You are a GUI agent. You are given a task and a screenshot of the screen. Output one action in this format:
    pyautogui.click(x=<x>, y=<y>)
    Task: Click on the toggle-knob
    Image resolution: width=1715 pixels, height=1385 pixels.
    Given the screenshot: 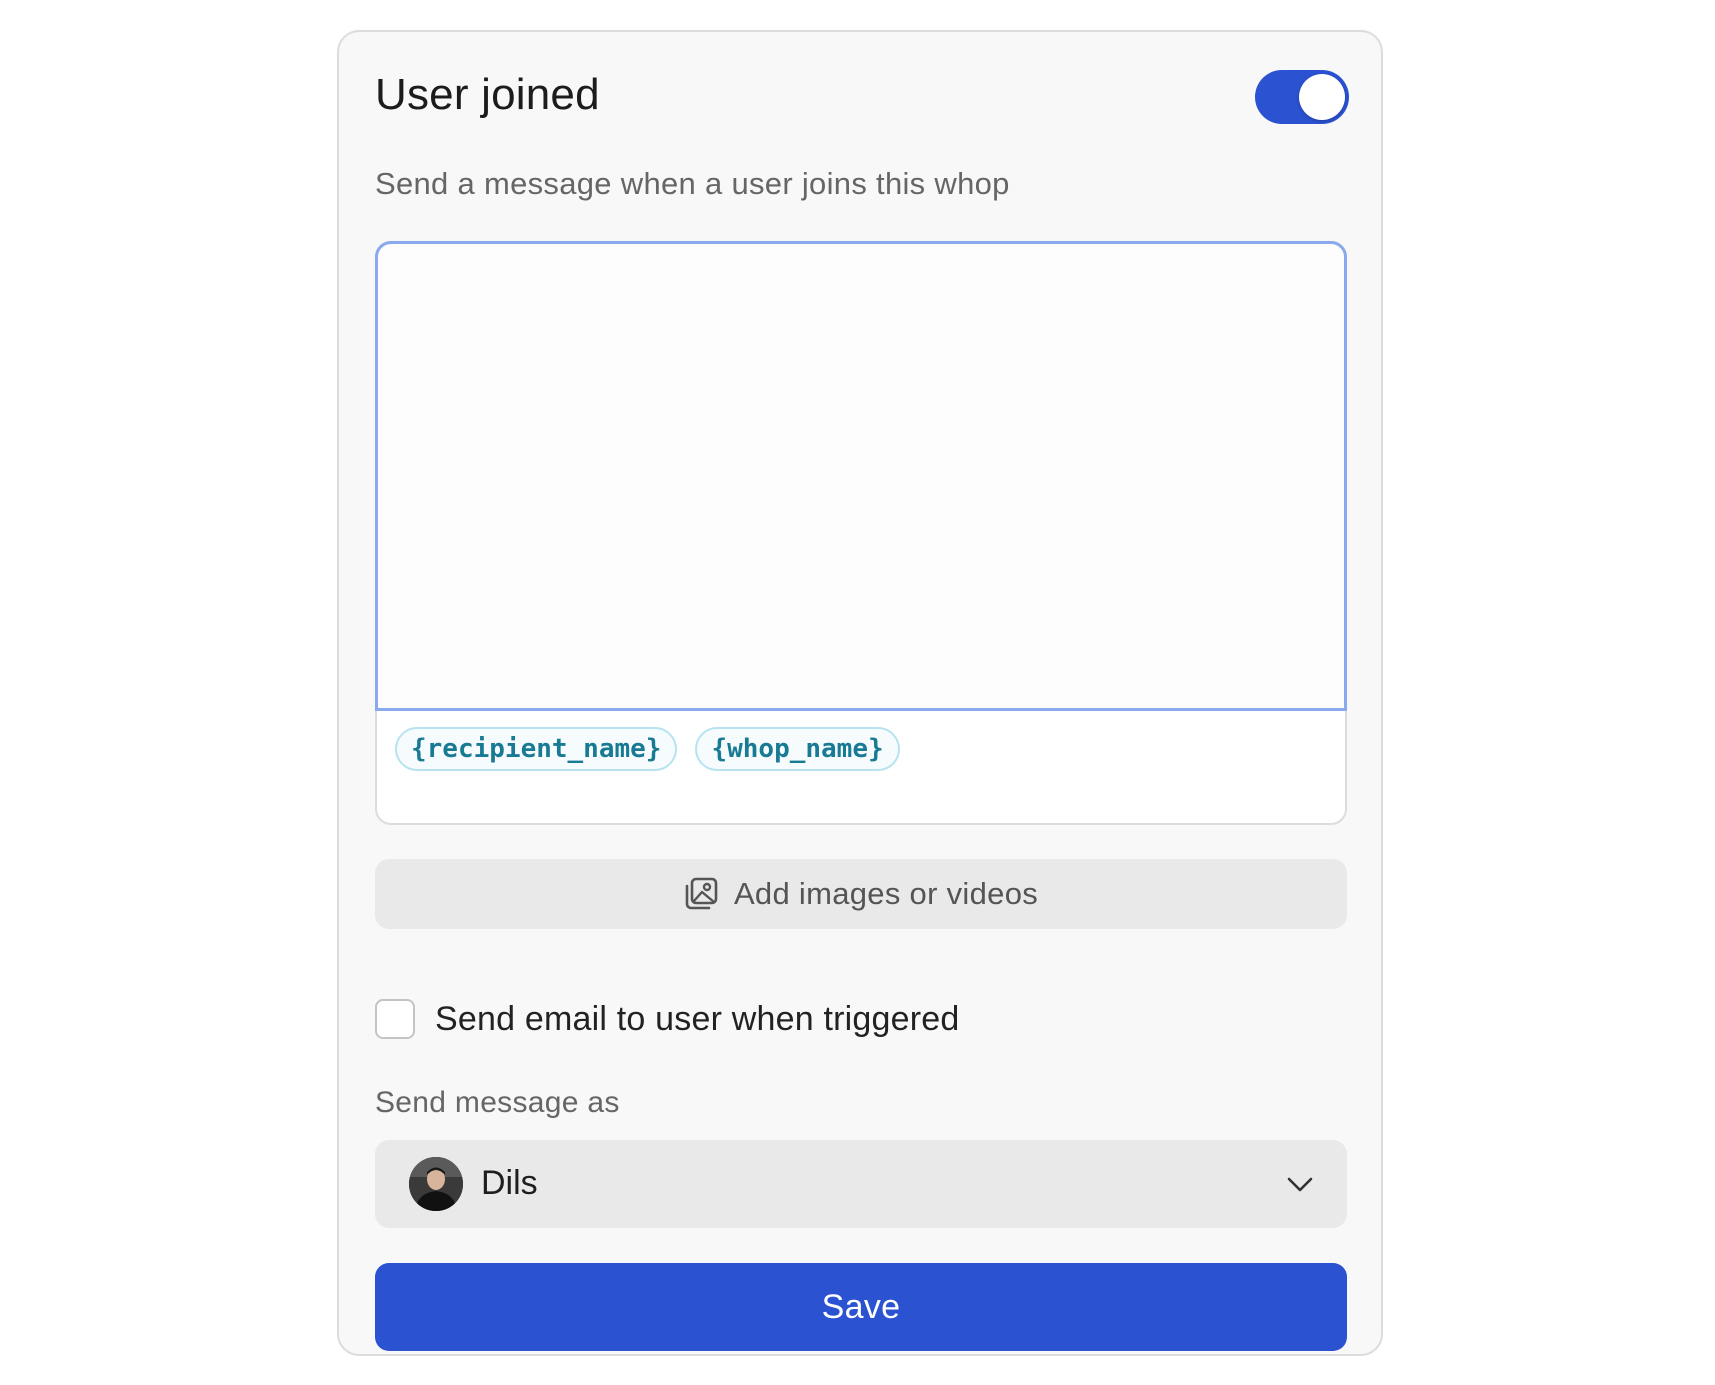 What is the action you would take?
    pyautogui.click(x=1322, y=97)
    